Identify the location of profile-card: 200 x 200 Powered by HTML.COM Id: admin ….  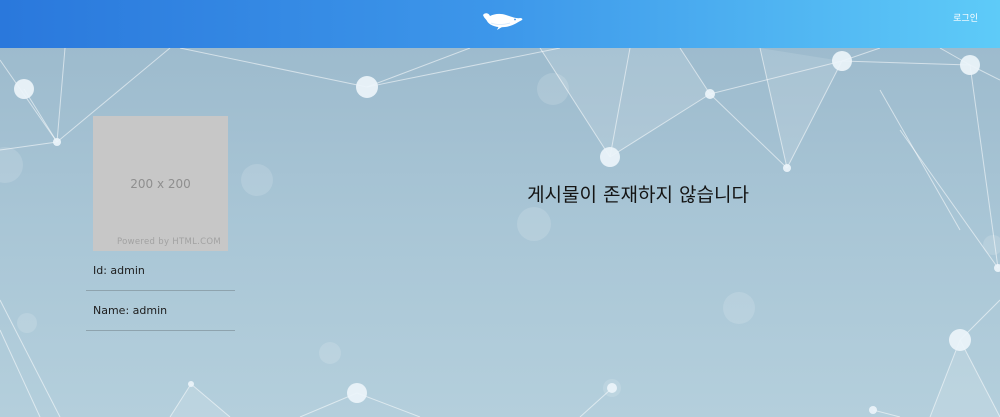
(160, 223).